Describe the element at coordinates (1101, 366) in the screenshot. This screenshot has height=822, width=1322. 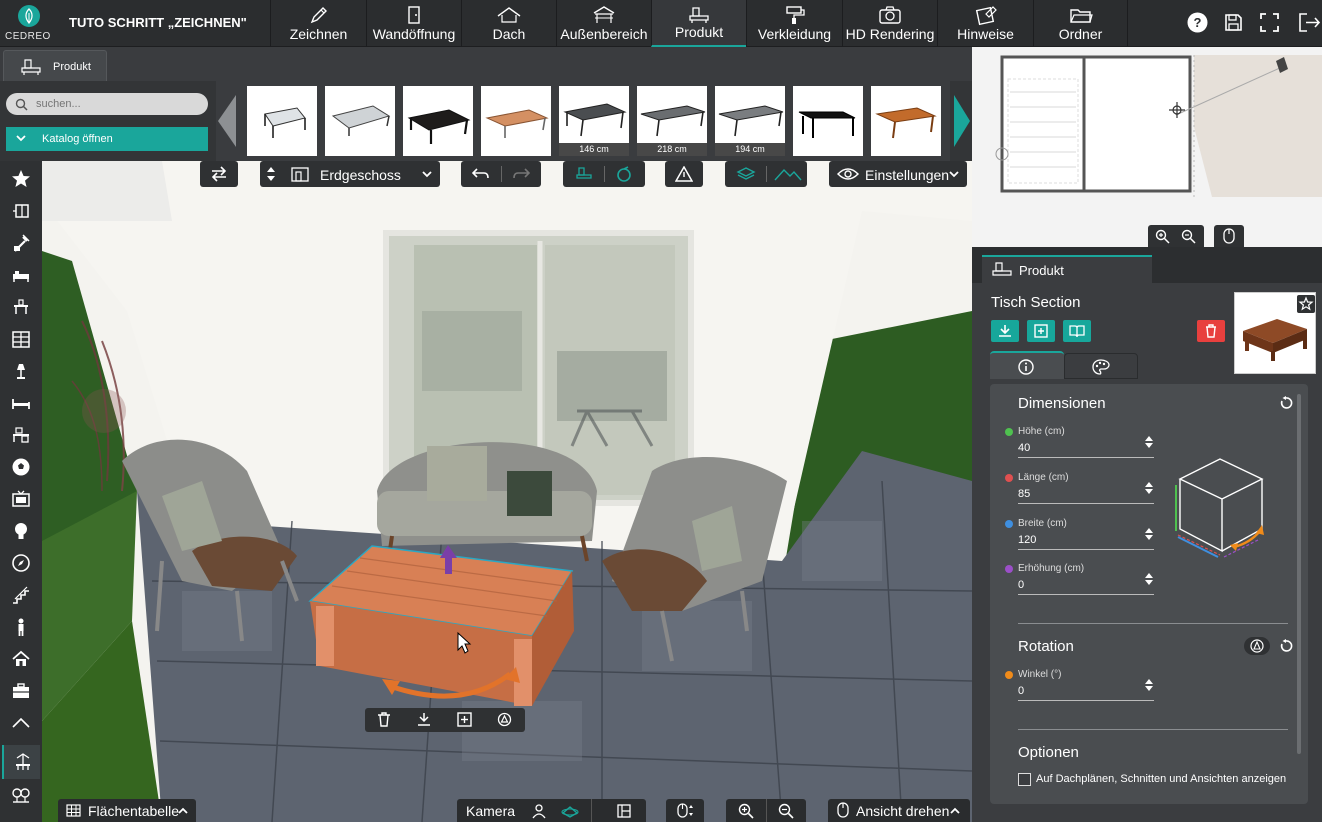
I see `materials-subtab` at that location.